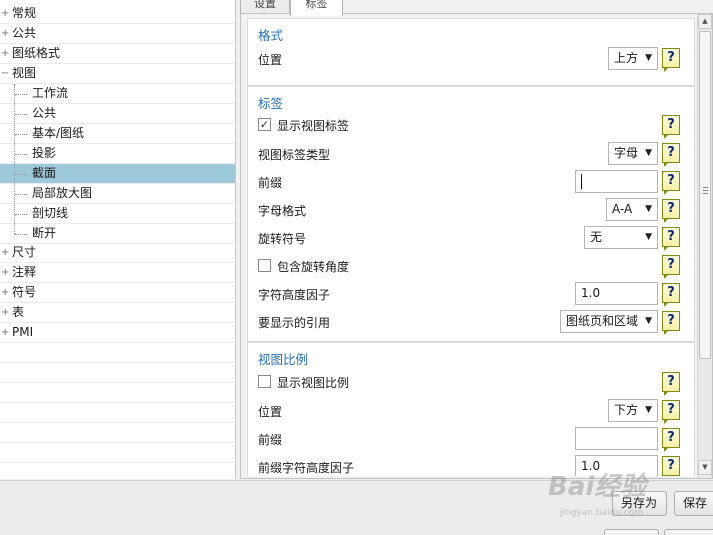 This screenshot has height=535, width=713. I want to click on tree-item-label: 表, so click(18, 312).